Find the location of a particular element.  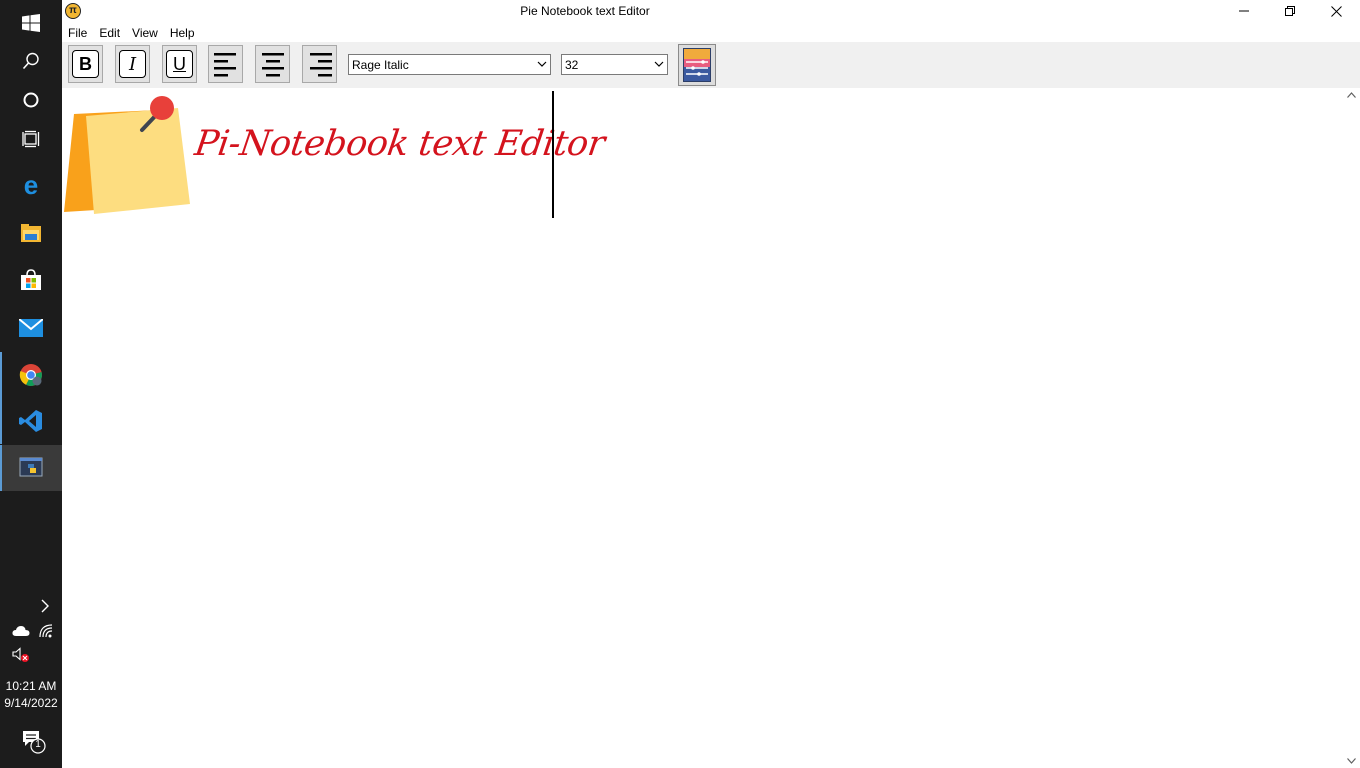

python-app-button is located at coordinates (31, 468).